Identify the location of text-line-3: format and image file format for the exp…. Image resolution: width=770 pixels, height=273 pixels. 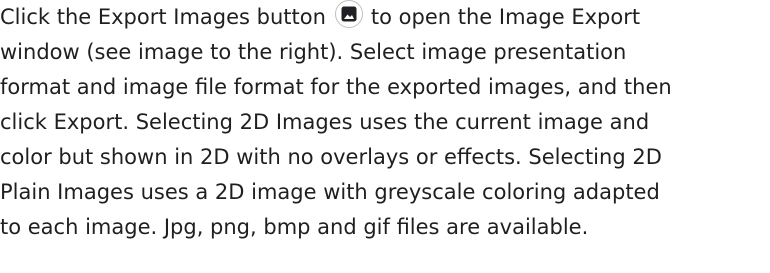
(336, 87).